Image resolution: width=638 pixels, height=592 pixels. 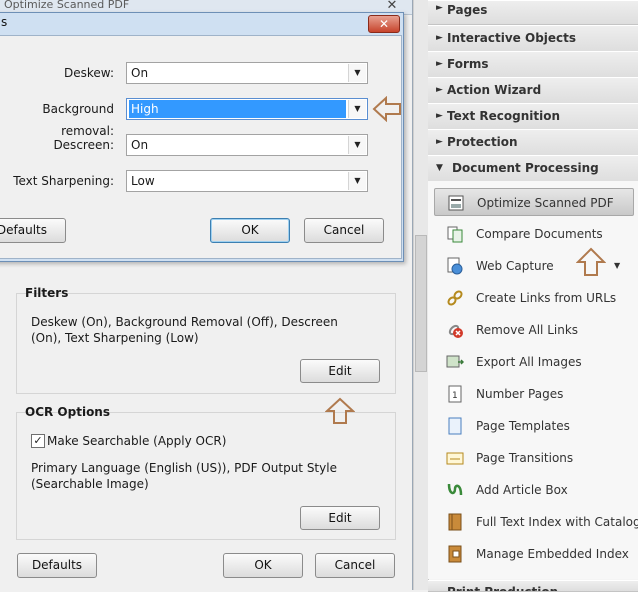 What do you see at coordinates (525, 458) in the screenshot?
I see `tool-label: Page Transitions` at bounding box center [525, 458].